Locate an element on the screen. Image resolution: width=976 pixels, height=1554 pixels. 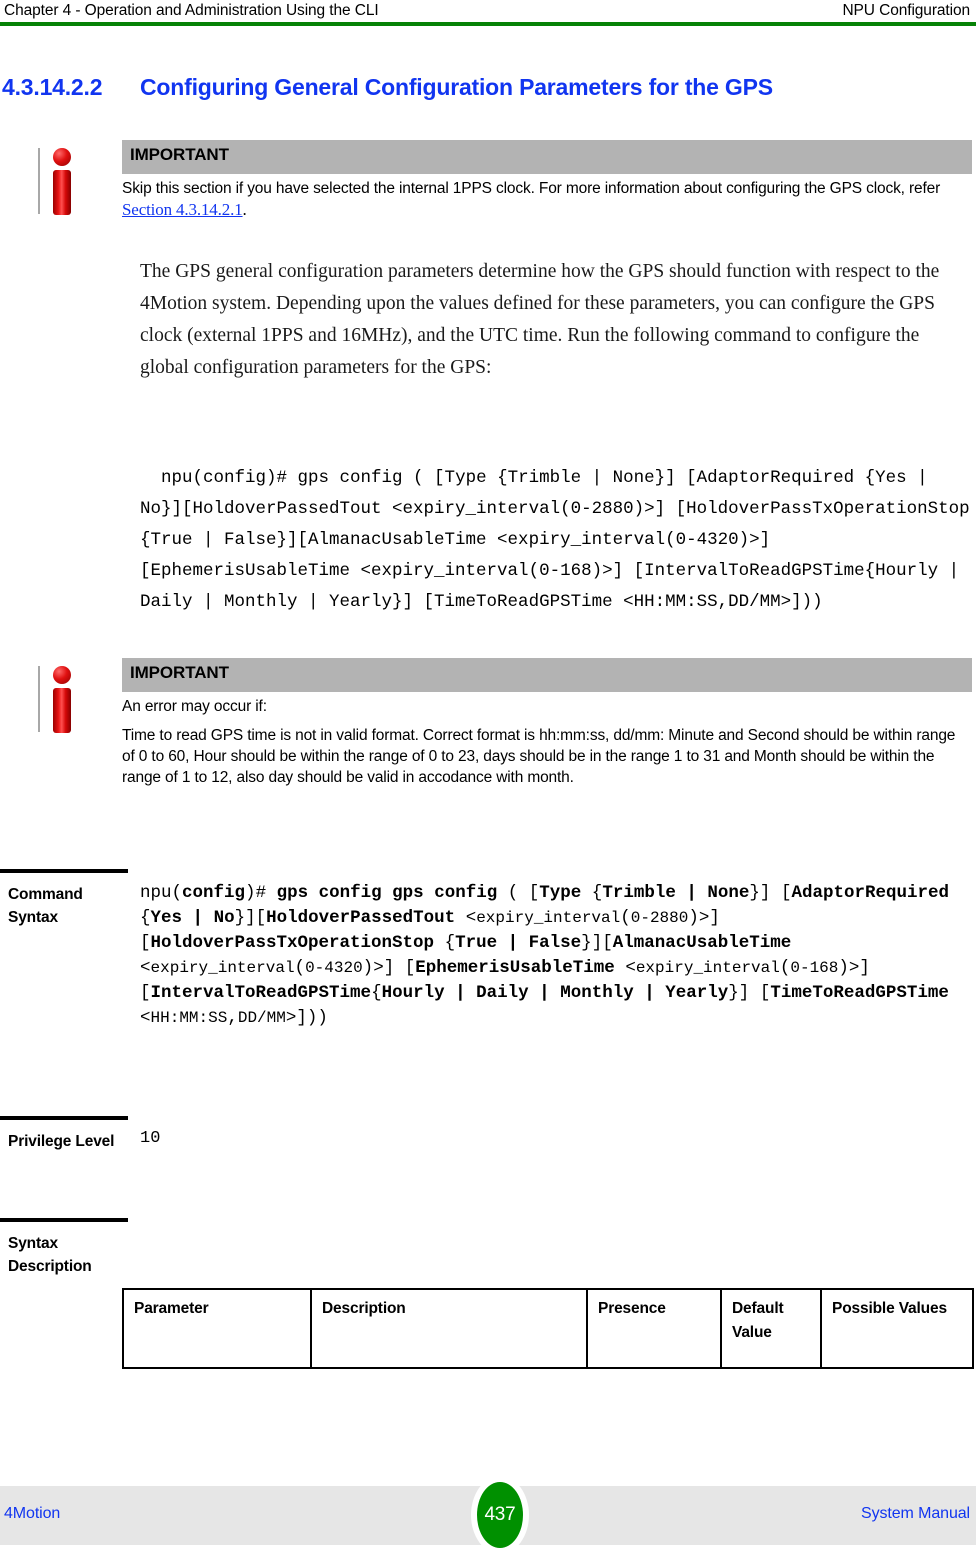
section-number: 4.3.14.2.2 is located at coordinates (52, 87).